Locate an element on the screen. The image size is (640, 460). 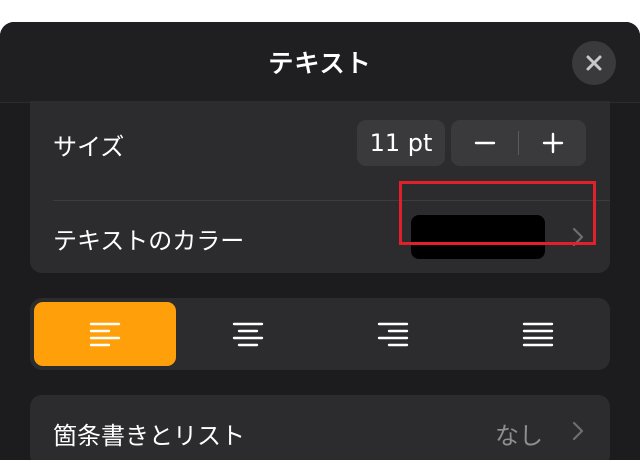
size-value: 11 pt is located at coordinates (401, 143).